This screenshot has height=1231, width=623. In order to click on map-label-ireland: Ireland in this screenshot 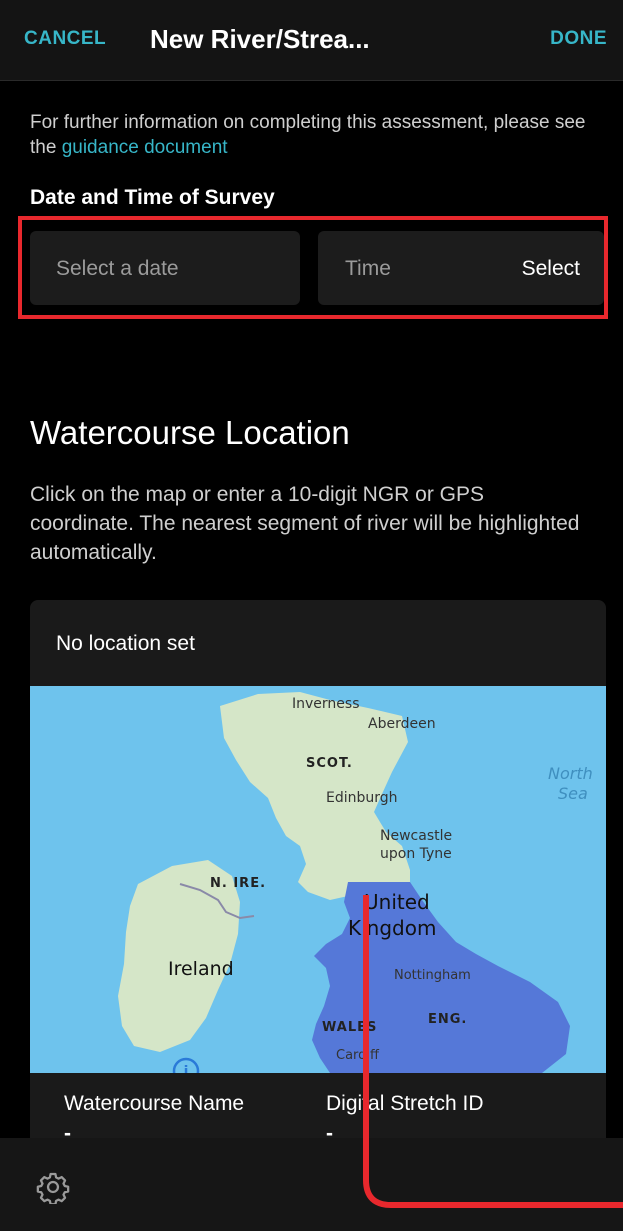, I will do `click(201, 969)`.